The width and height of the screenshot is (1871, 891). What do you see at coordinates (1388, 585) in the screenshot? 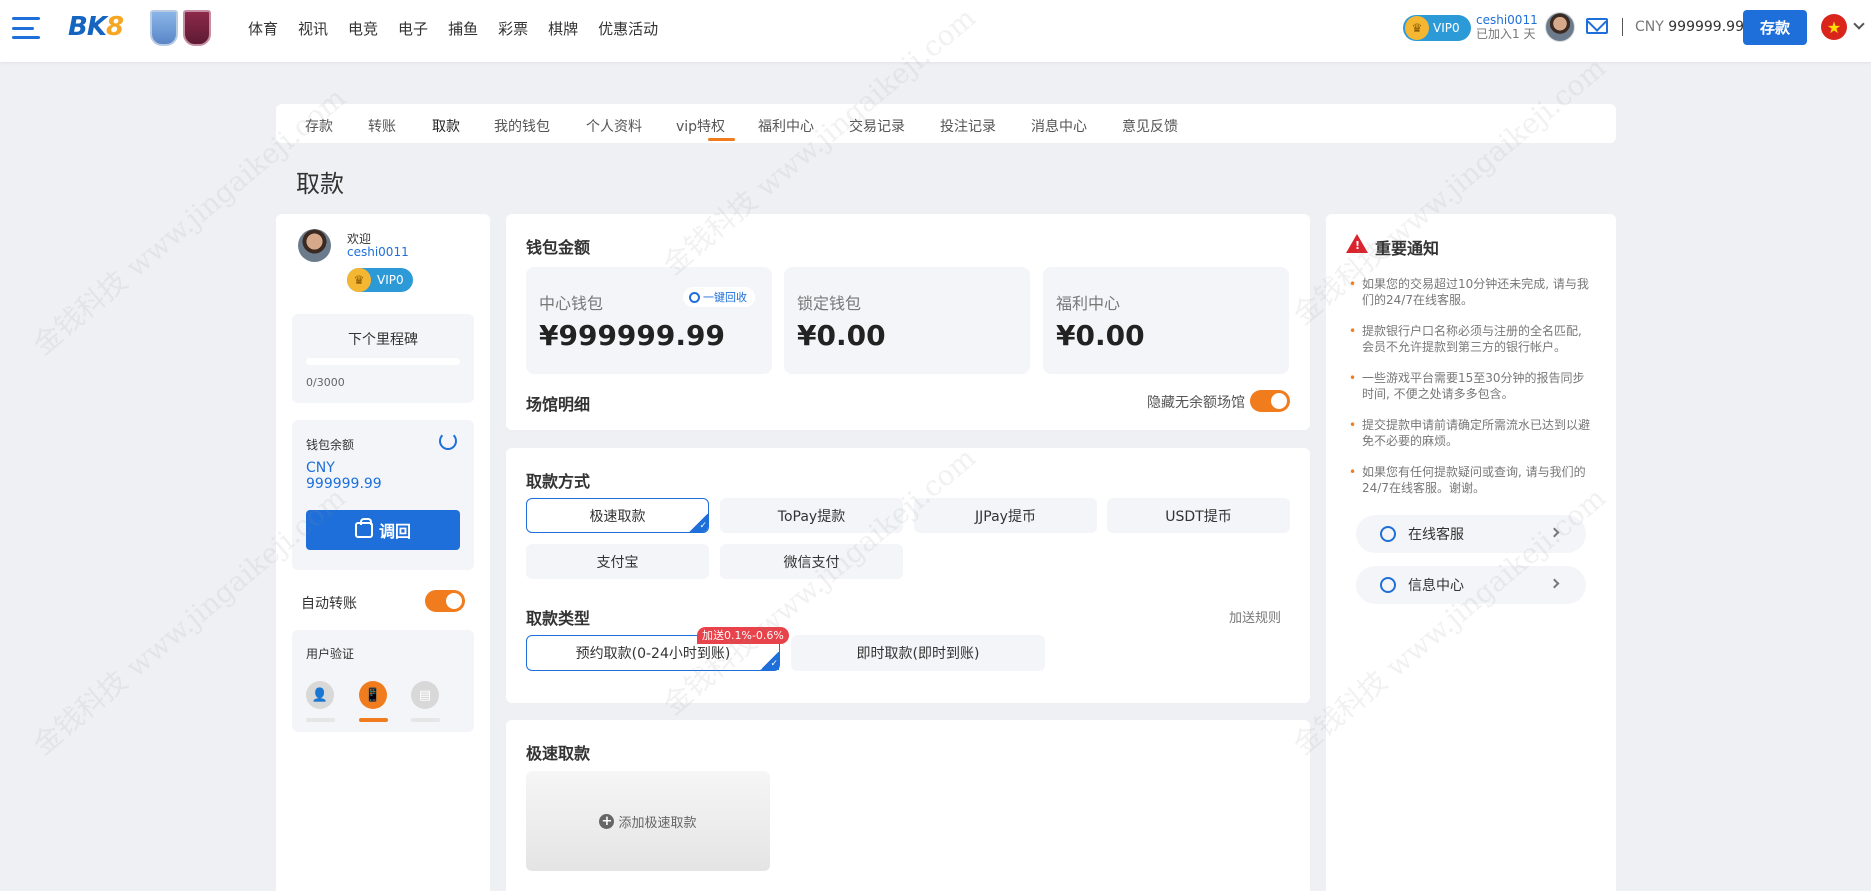
I see `info-icon` at bounding box center [1388, 585].